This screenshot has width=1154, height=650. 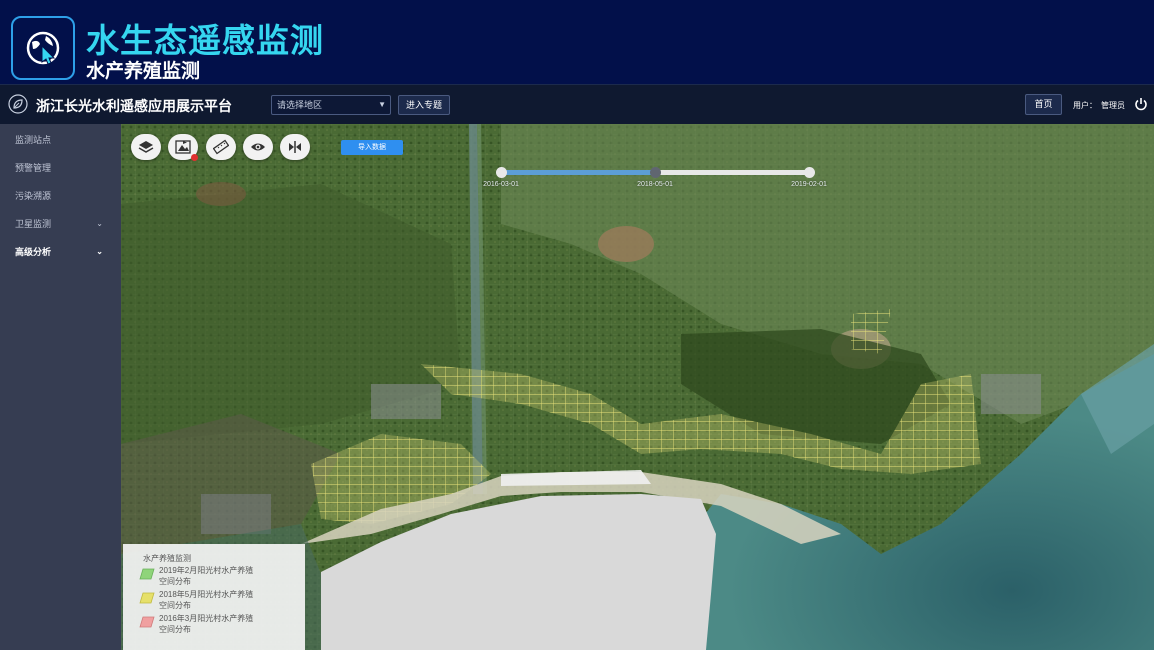 What do you see at coordinates (33, 196) in the screenshot?
I see `sidebar-item-label: 污染溯源` at bounding box center [33, 196].